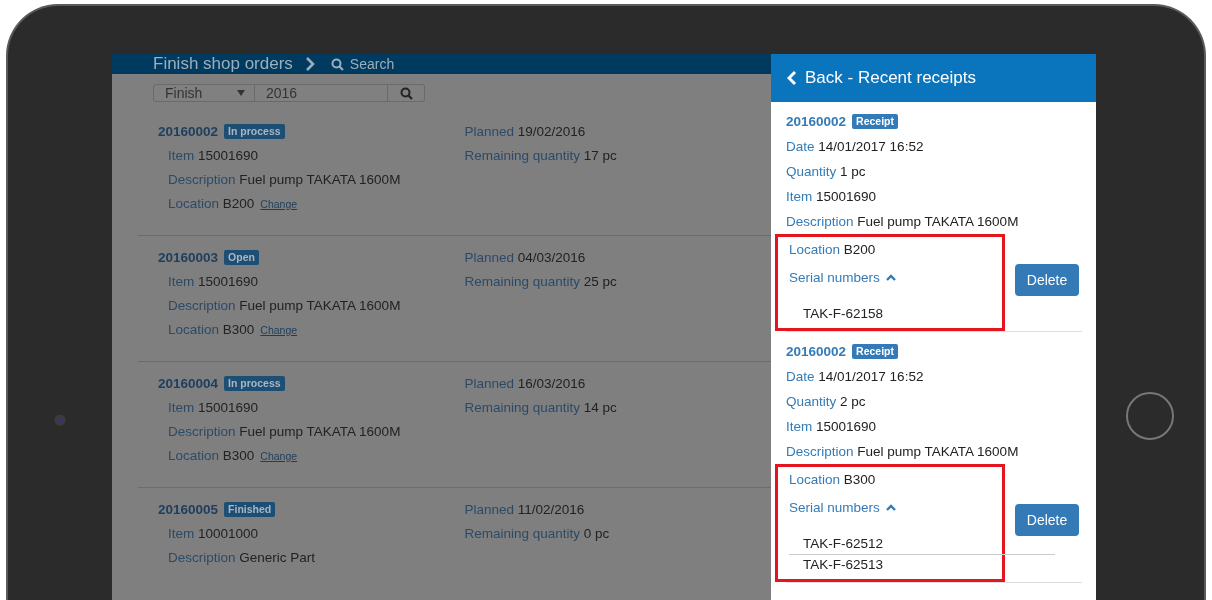 The image size is (1212, 600). What do you see at coordinates (895, 479) in the screenshot?
I see `receipt-field: Location B300` at bounding box center [895, 479].